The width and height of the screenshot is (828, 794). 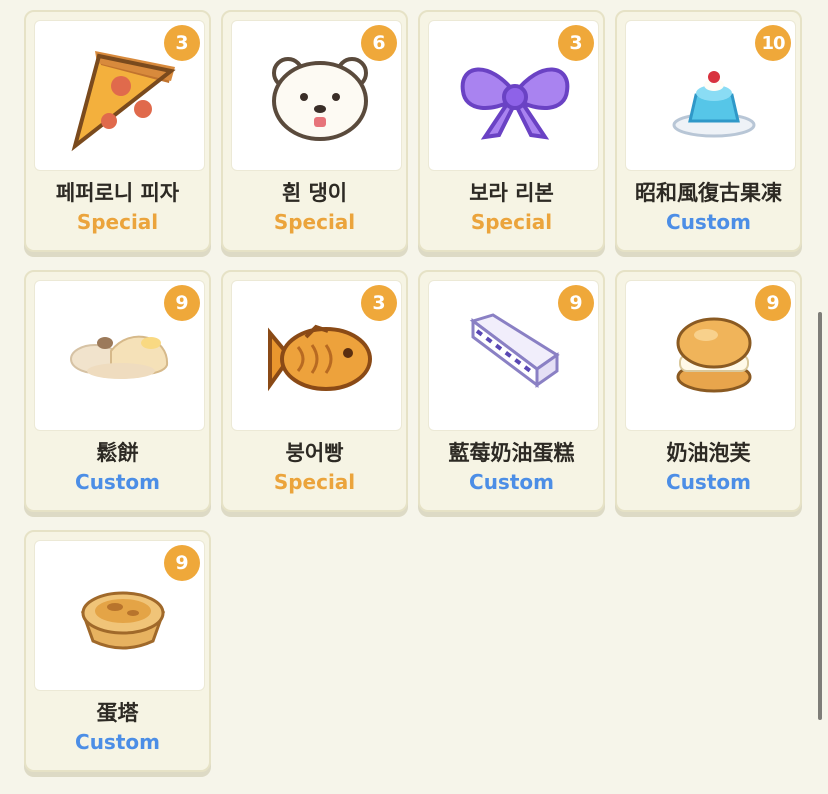 I want to click on item-card-pancake: 9 鬆餅 Custom, so click(x=117, y=391).